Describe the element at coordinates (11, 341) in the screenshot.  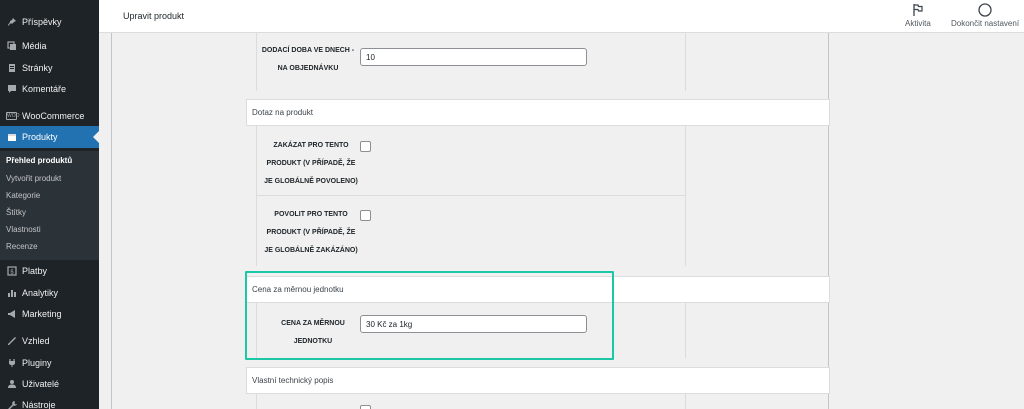
I see `appearance-icon` at that location.